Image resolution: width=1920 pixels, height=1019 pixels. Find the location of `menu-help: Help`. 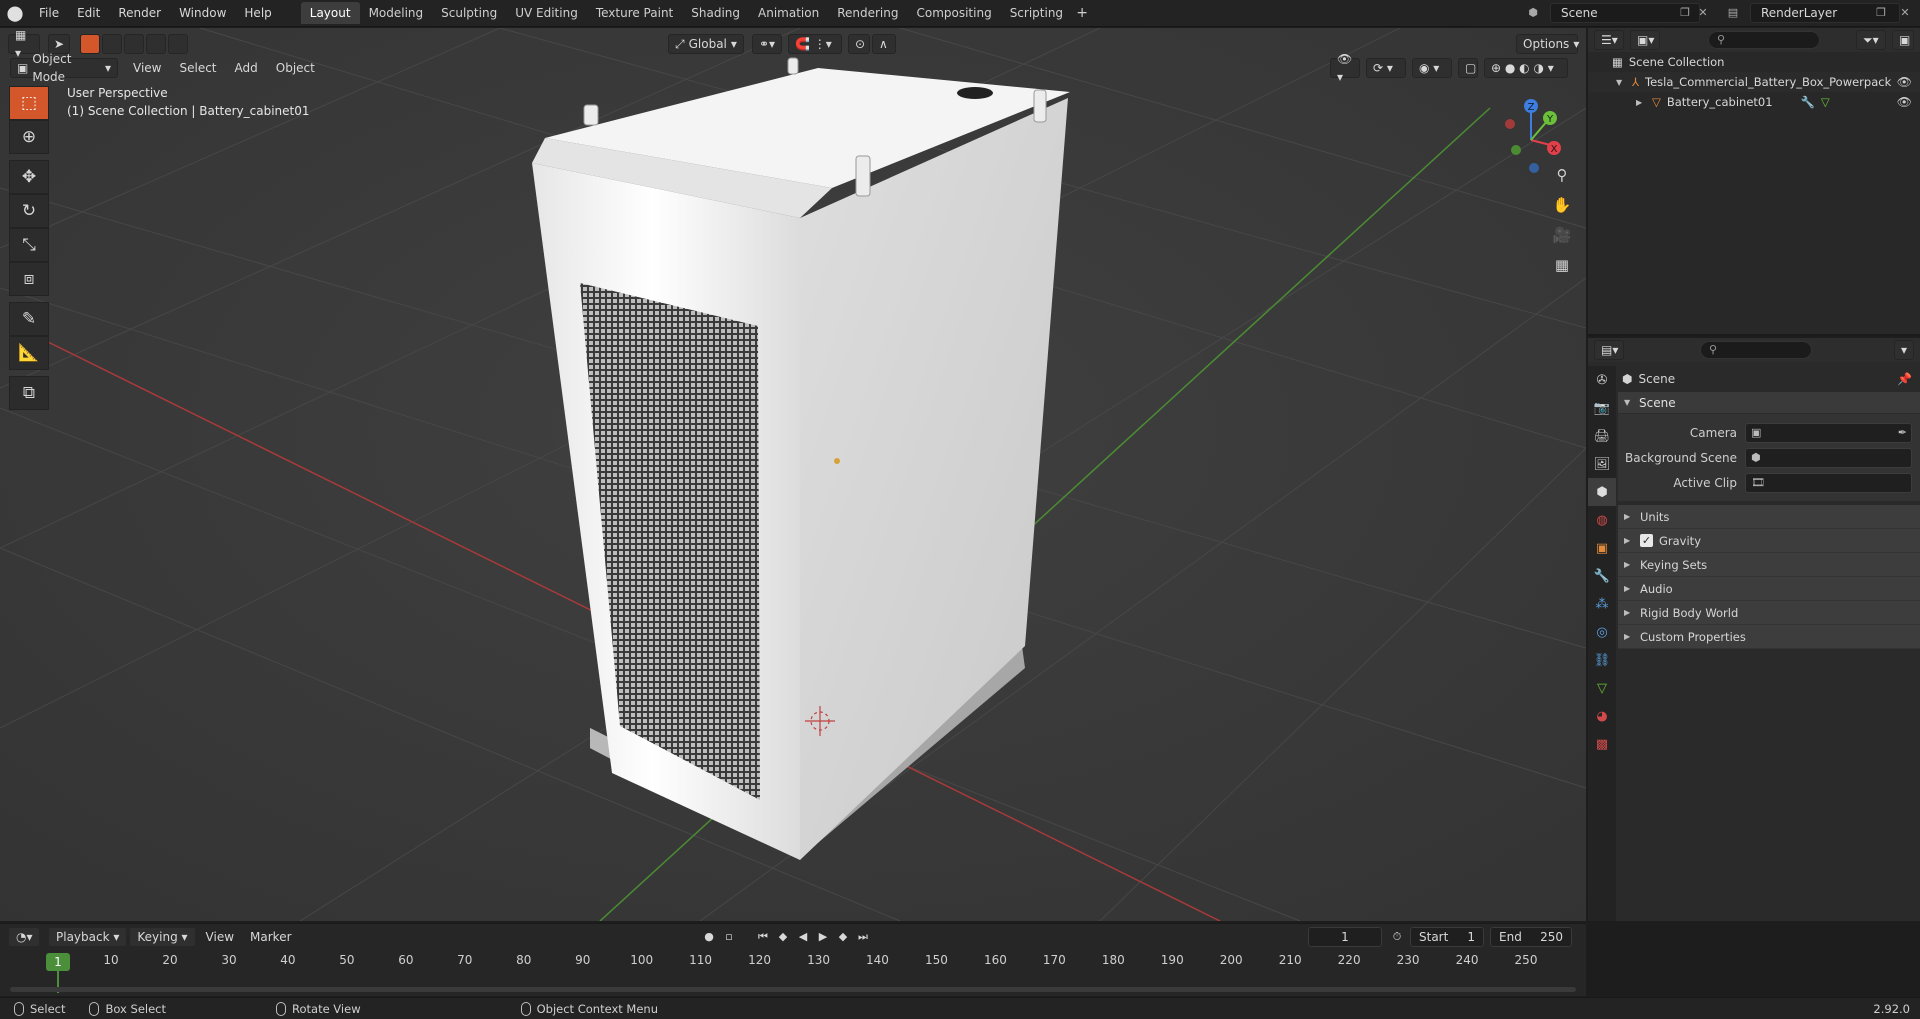

menu-help: Help is located at coordinates (257, 13).